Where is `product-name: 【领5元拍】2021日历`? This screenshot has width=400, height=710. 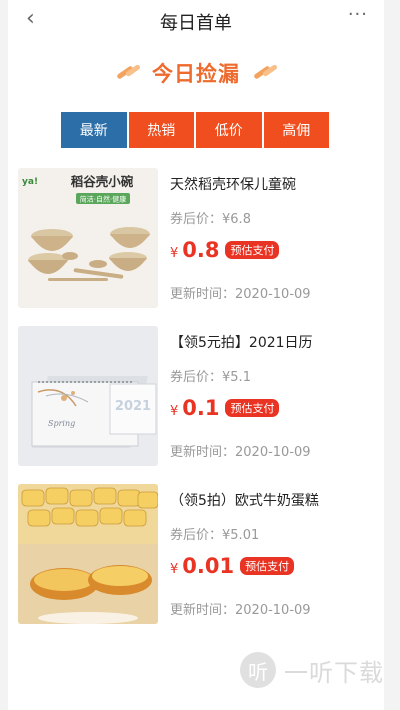 product-name: 【领5元拍】2021日历 is located at coordinates (241, 342).